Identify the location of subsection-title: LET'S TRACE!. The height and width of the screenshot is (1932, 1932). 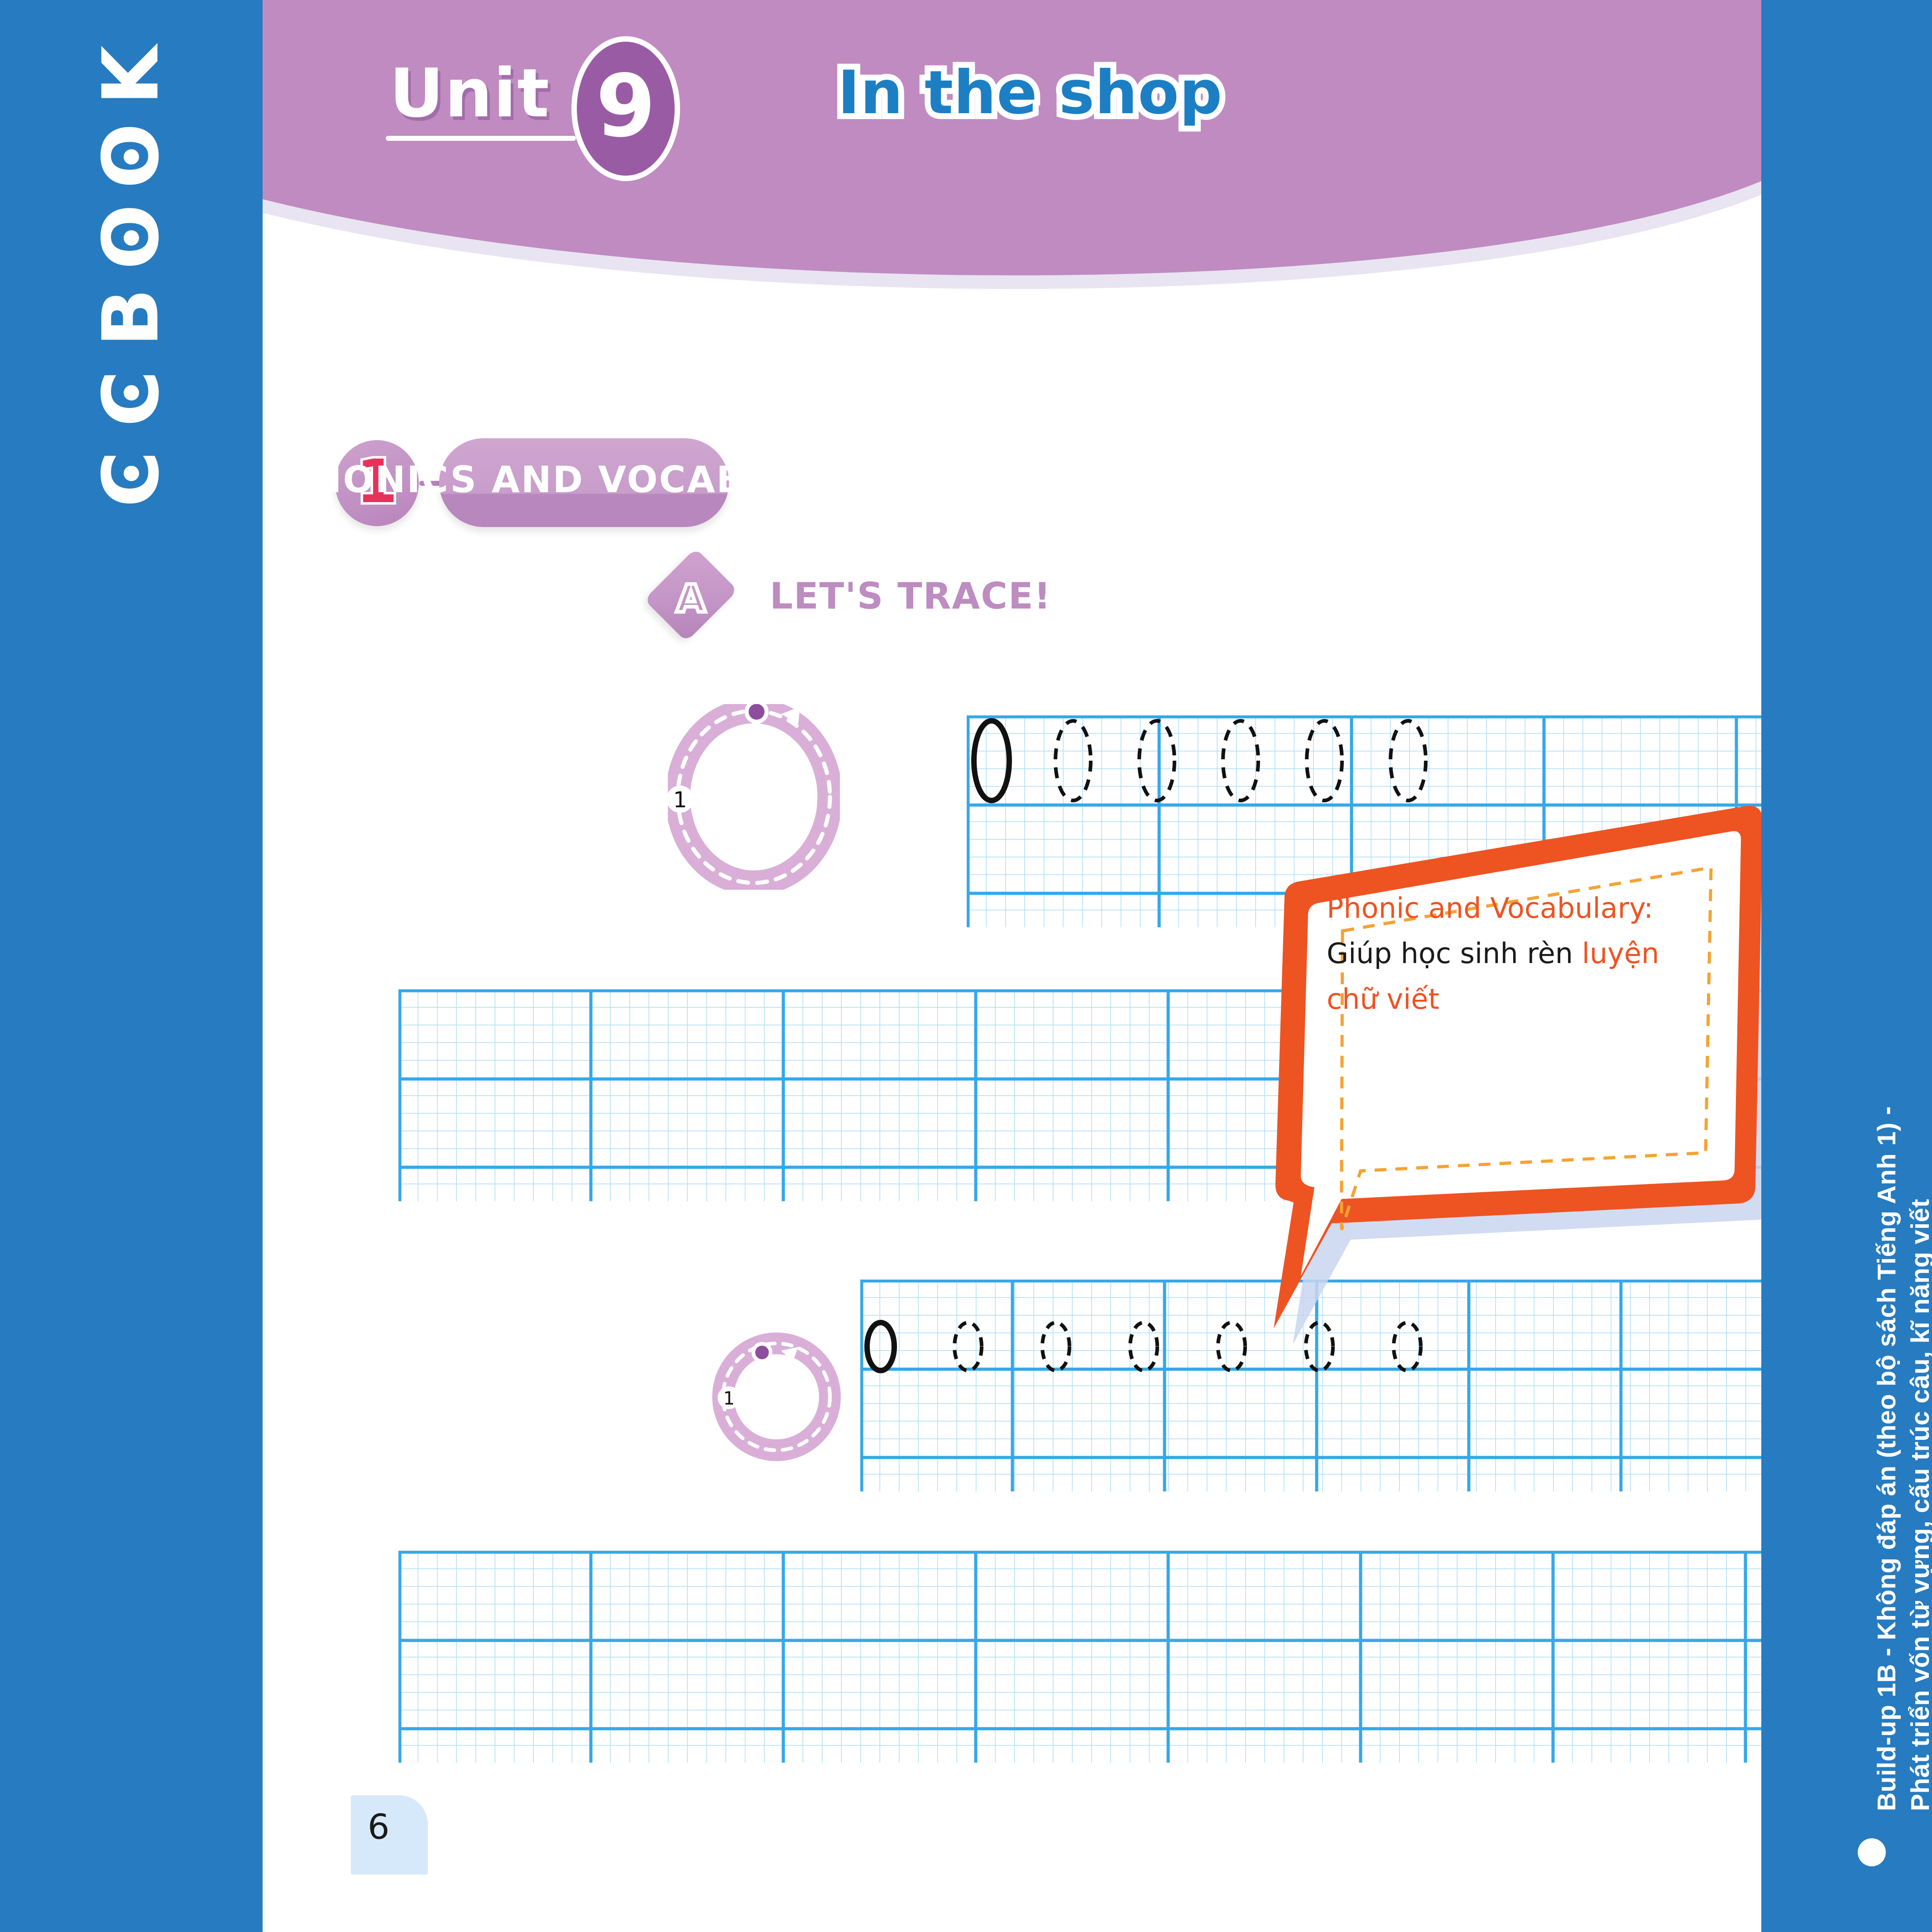
(911, 596).